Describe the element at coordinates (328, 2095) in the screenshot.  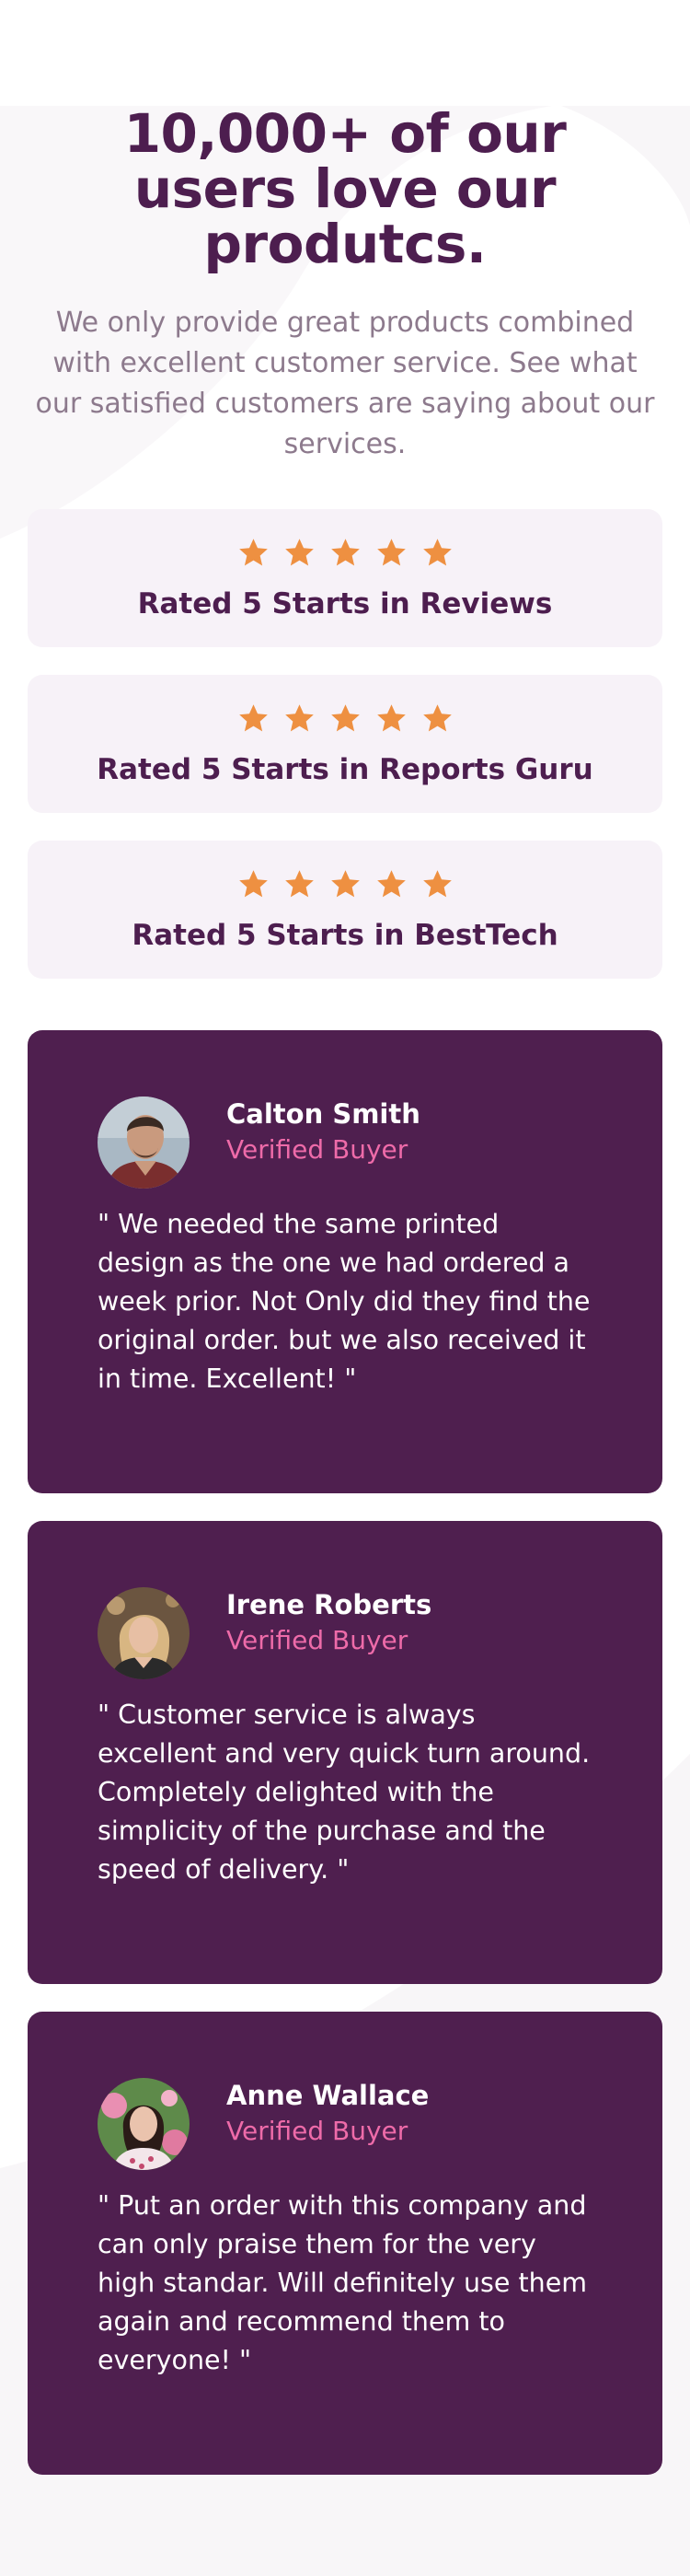
I see `customer-name: Anne Wallace` at that location.